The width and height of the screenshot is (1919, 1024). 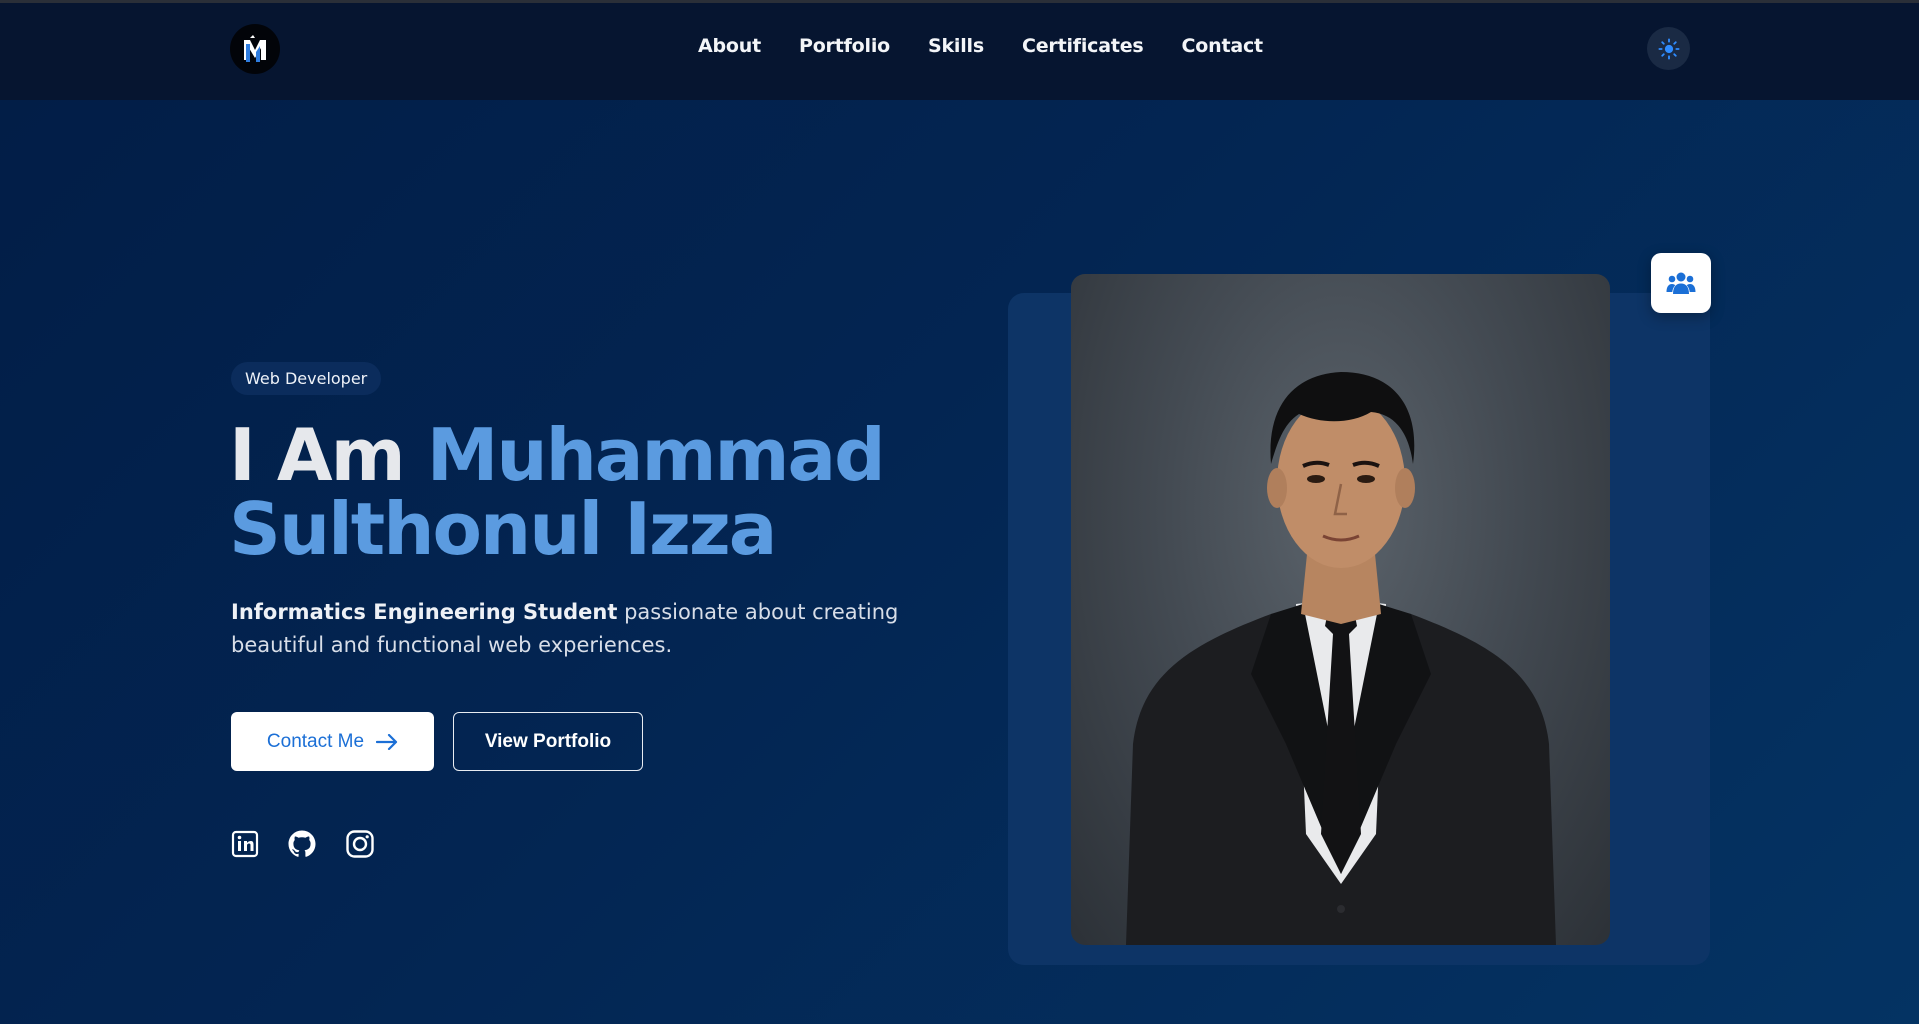 What do you see at coordinates (306, 378) in the screenshot?
I see `role-badge: Web Developer` at bounding box center [306, 378].